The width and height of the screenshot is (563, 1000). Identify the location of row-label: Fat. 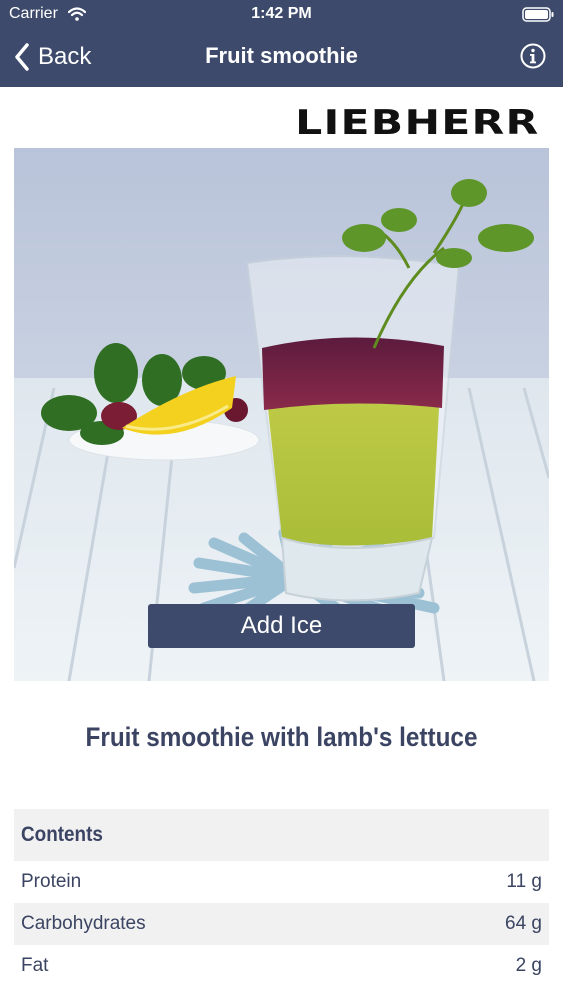
(35, 965).